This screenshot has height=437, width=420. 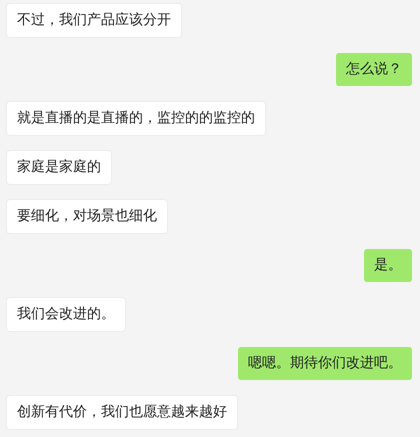 I want to click on sent-message: 怎么说？, so click(x=374, y=69).